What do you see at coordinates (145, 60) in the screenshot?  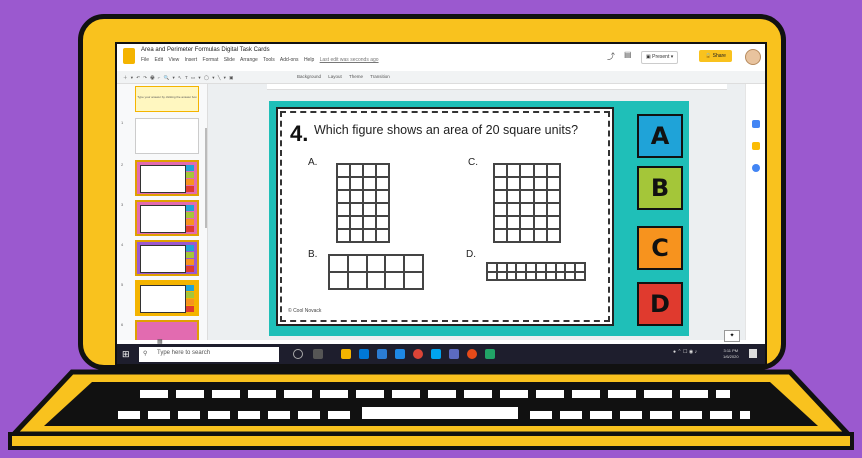 I see `menu-file: File` at bounding box center [145, 60].